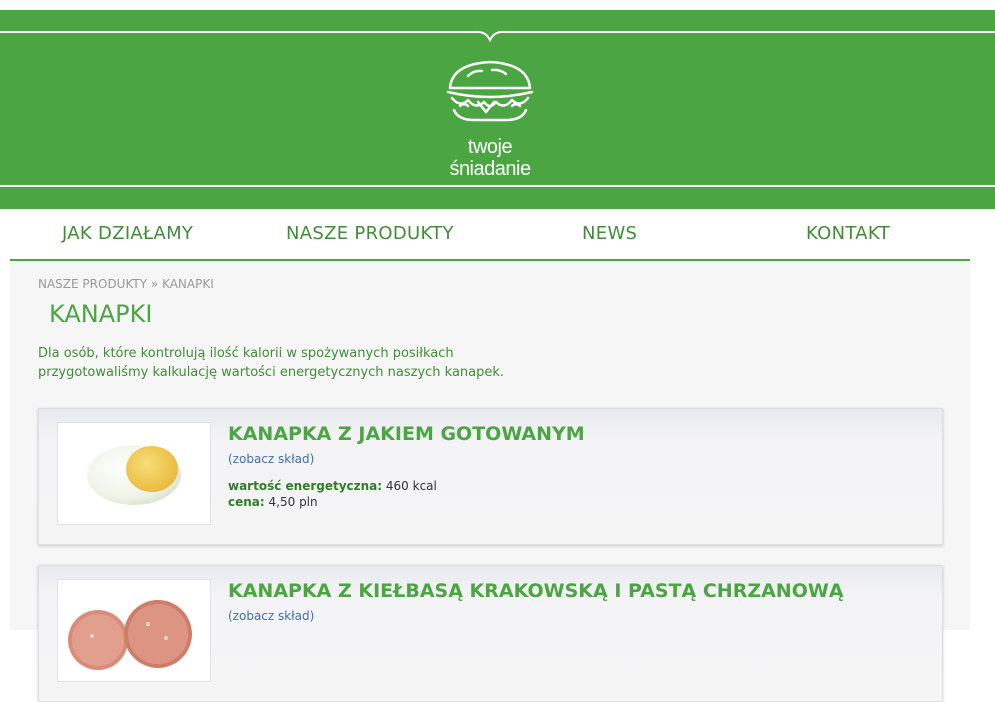 The height and width of the screenshot is (702, 995). Describe the element at coordinates (101, 314) in the screenshot. I see `page-title: KANAPKI` at that location.